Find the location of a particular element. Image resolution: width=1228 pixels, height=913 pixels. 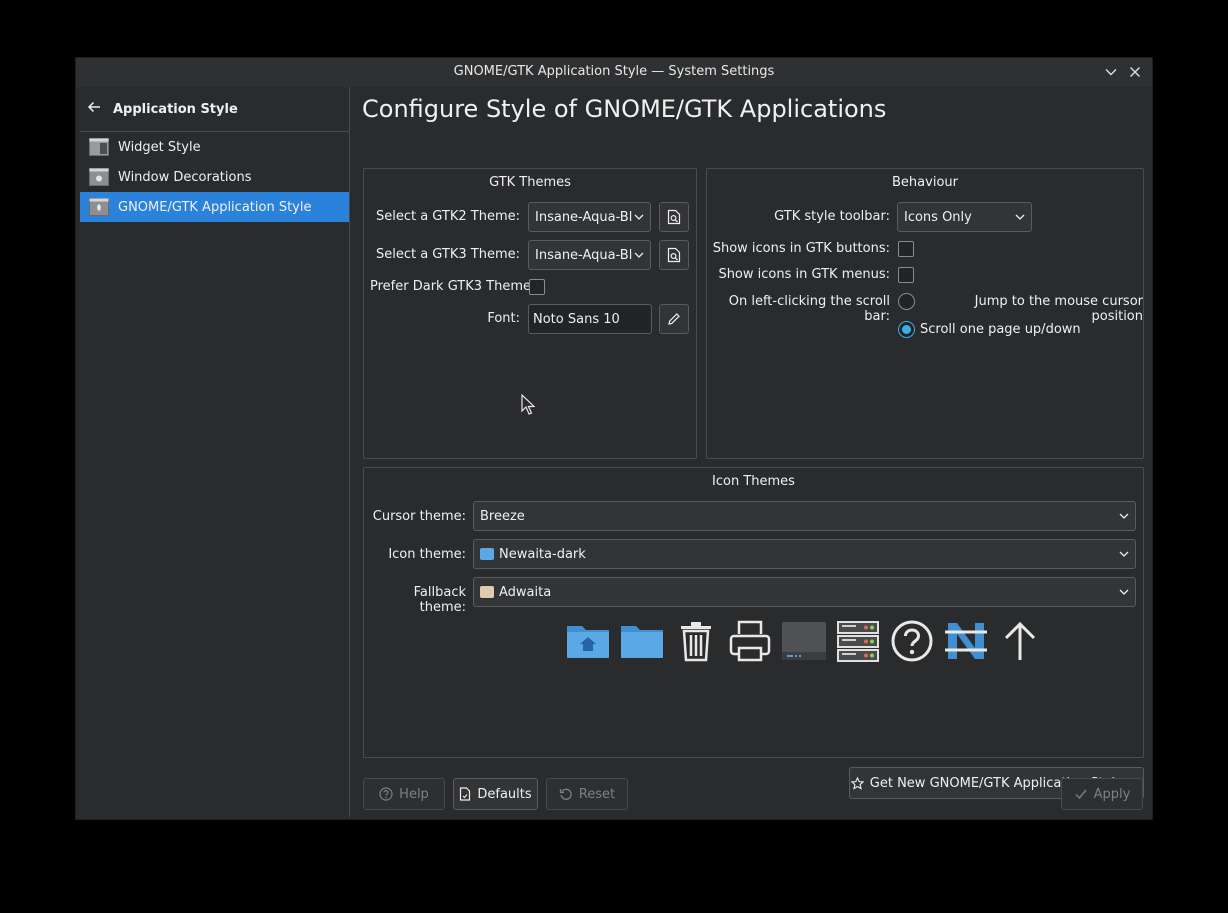

sidebar-item-label: Window Decorations is located at coordinates (185, 177).